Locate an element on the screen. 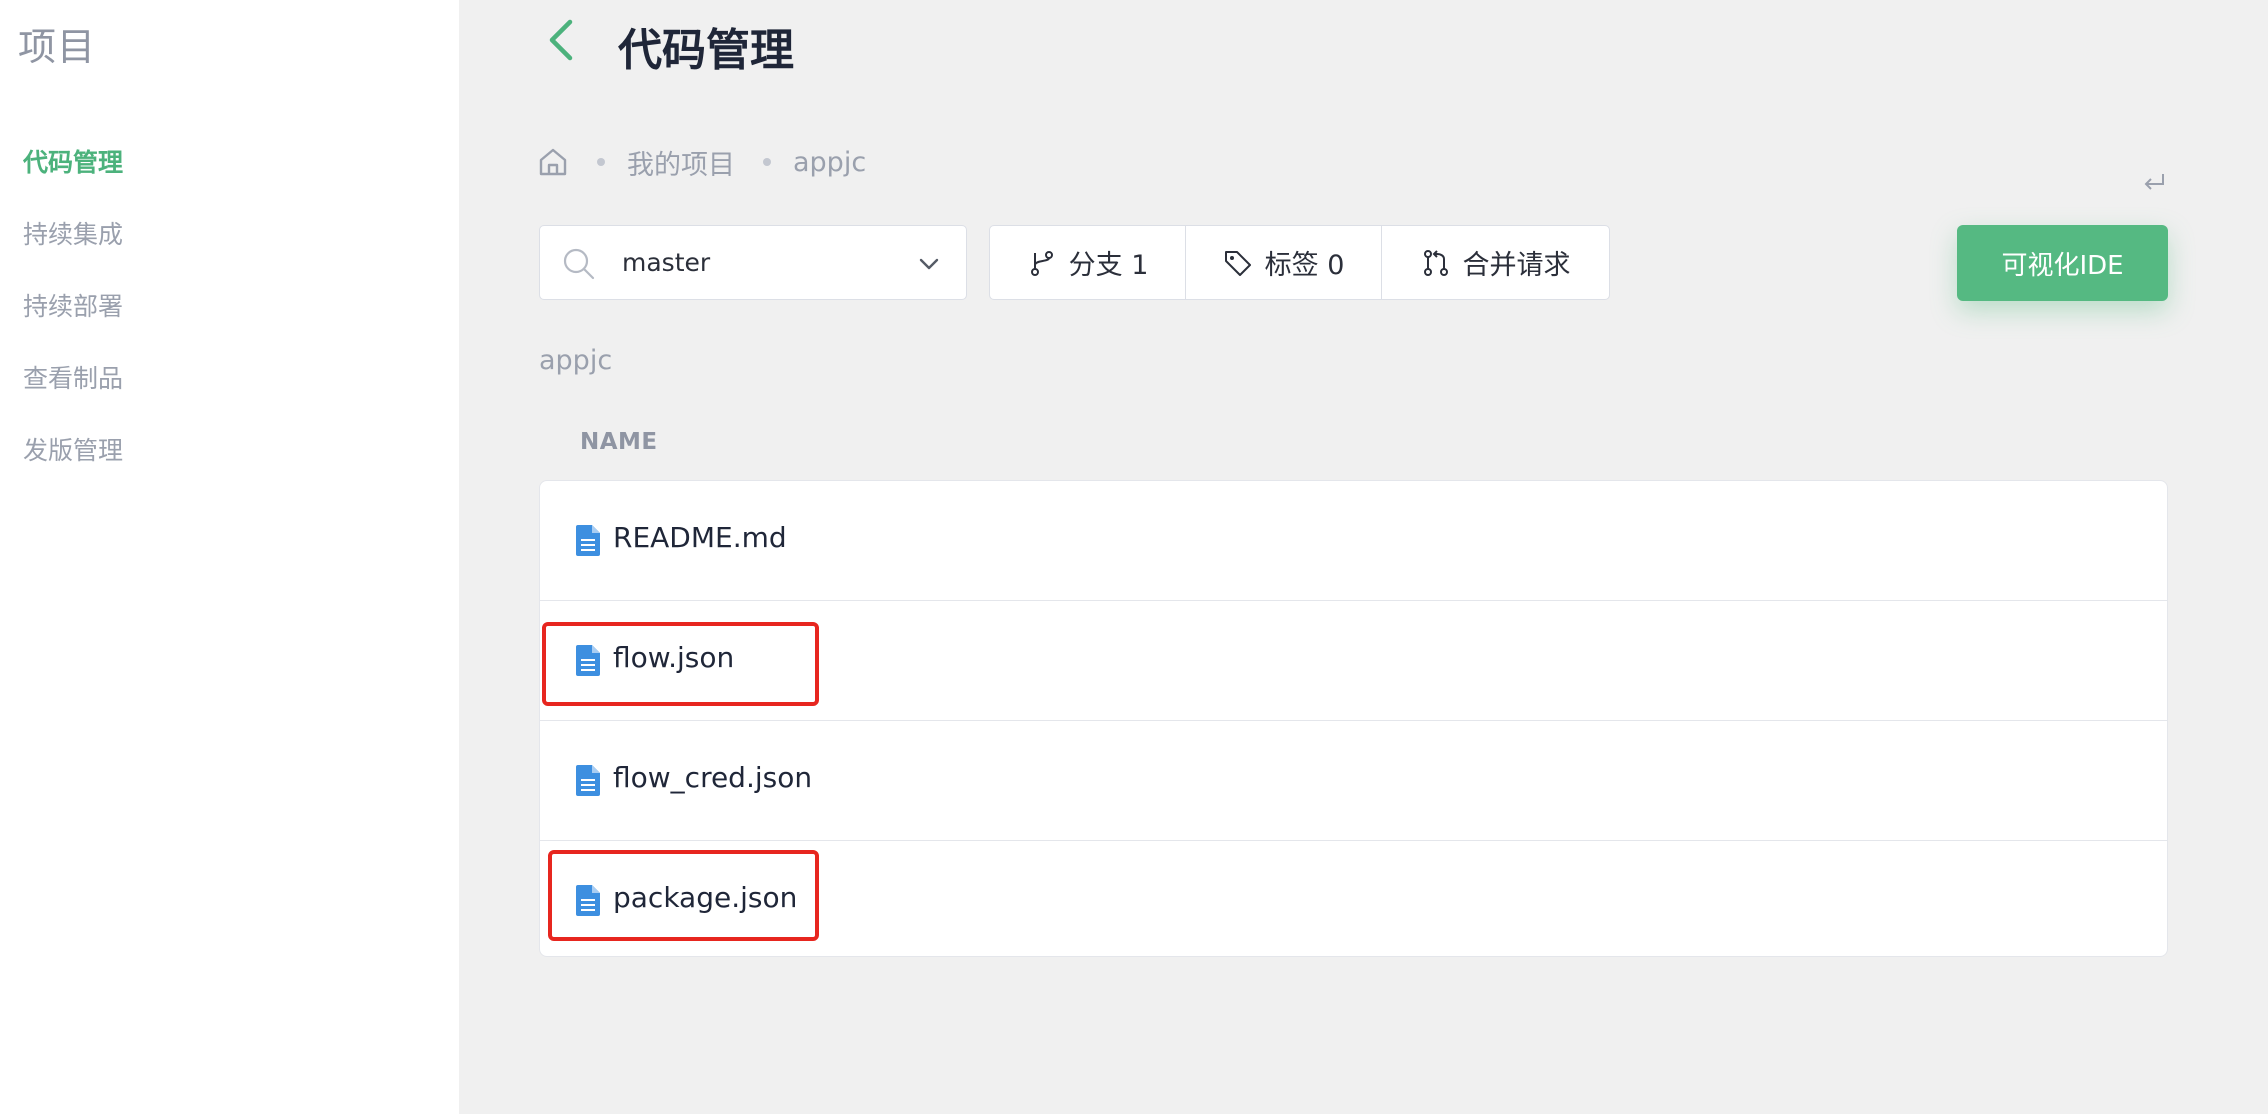 The width and height of the screenshot is (2268, 1114). sidebar-item-view-artifacts: 查看制品 is located at coordinates (73, 377).